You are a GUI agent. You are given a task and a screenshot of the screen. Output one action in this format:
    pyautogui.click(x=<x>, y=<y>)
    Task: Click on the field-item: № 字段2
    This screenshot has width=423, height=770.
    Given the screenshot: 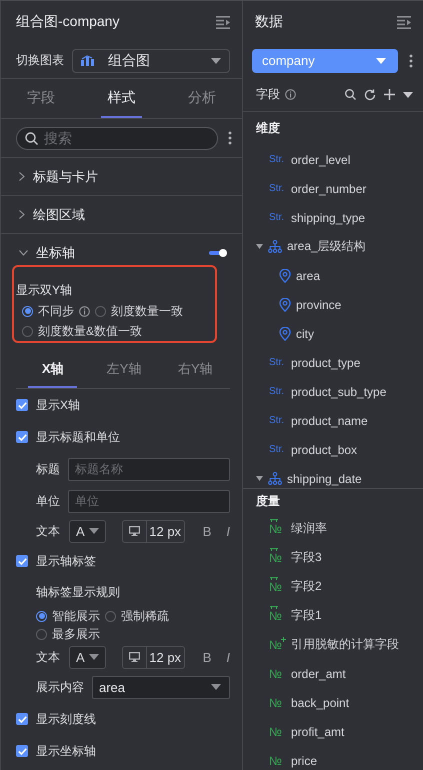 What is the action you would take?
    pyautogui.click(x=333, y=586)
    